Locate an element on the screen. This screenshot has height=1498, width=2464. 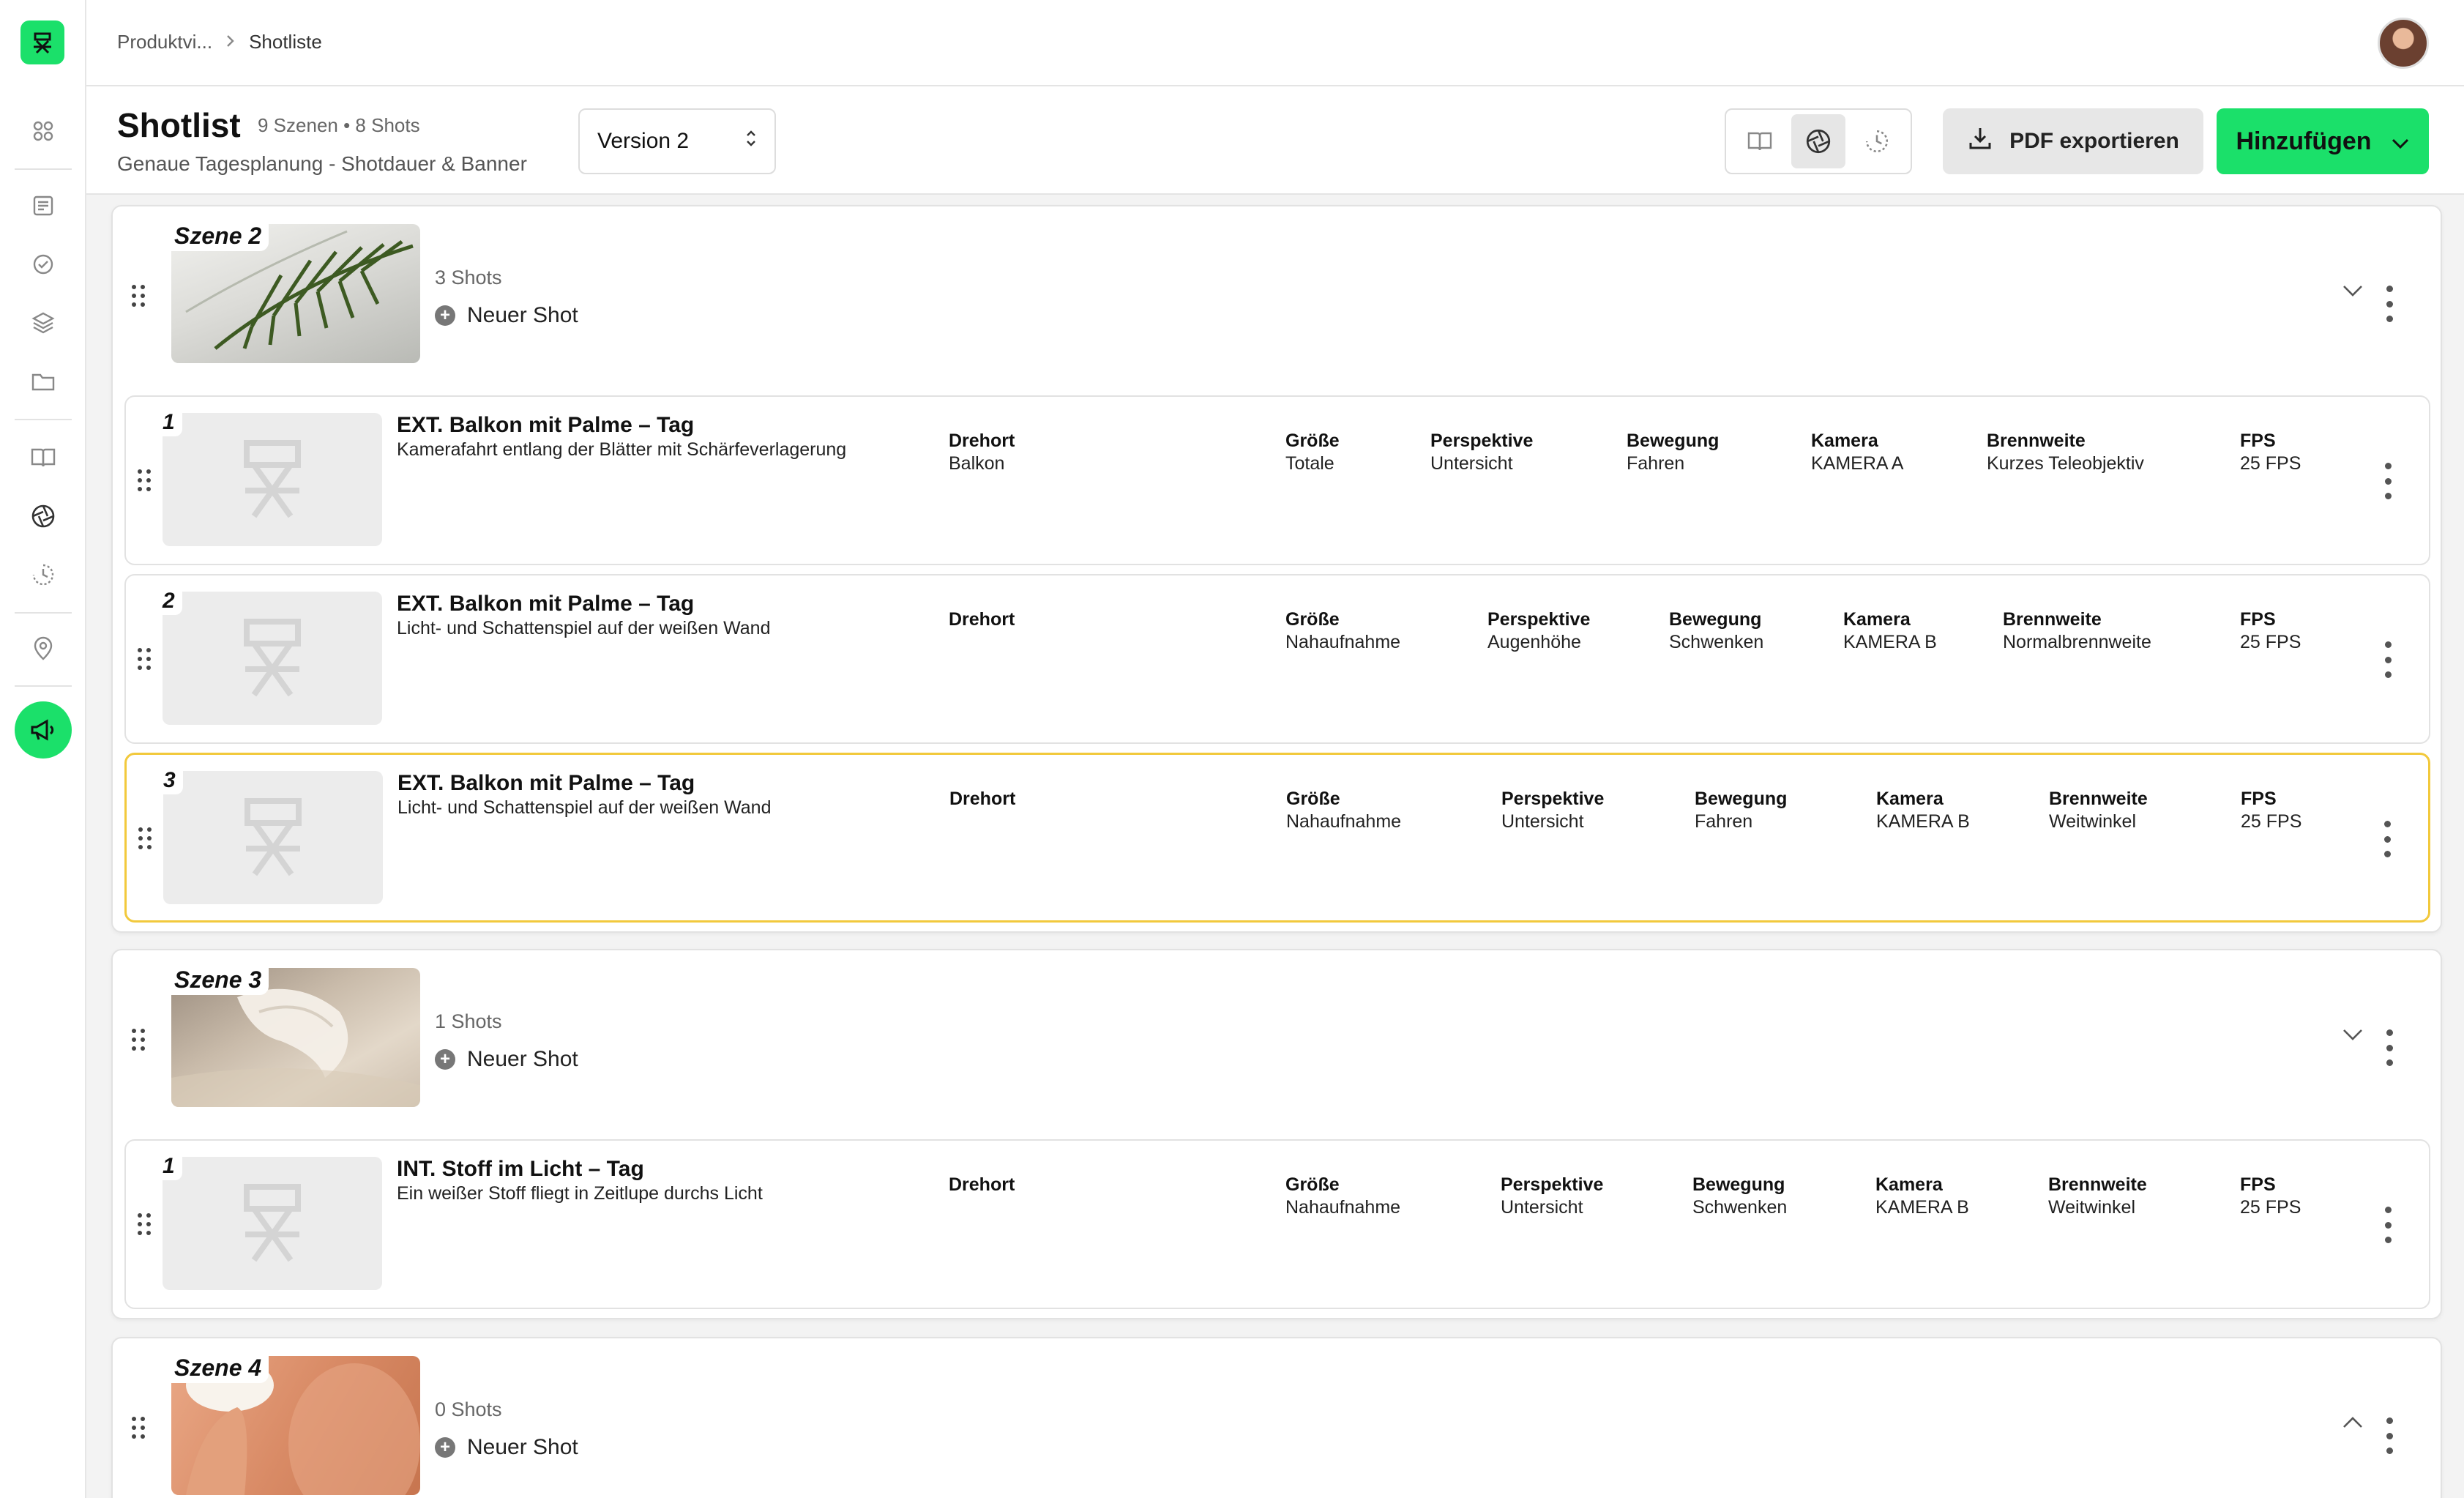
view-toggle is located at coordinates (1818, 141).